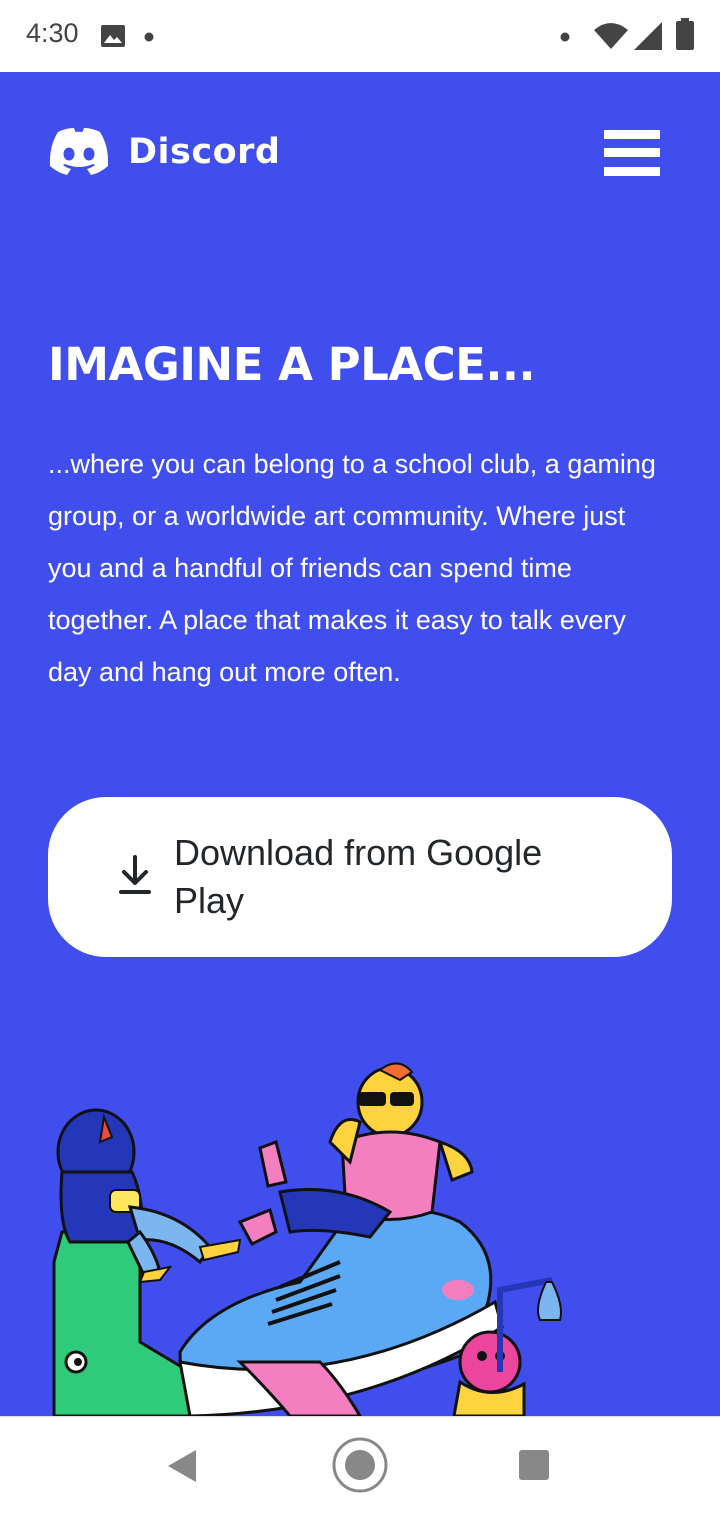  I want to click on status-bar: 4:30, so click(360, 36).